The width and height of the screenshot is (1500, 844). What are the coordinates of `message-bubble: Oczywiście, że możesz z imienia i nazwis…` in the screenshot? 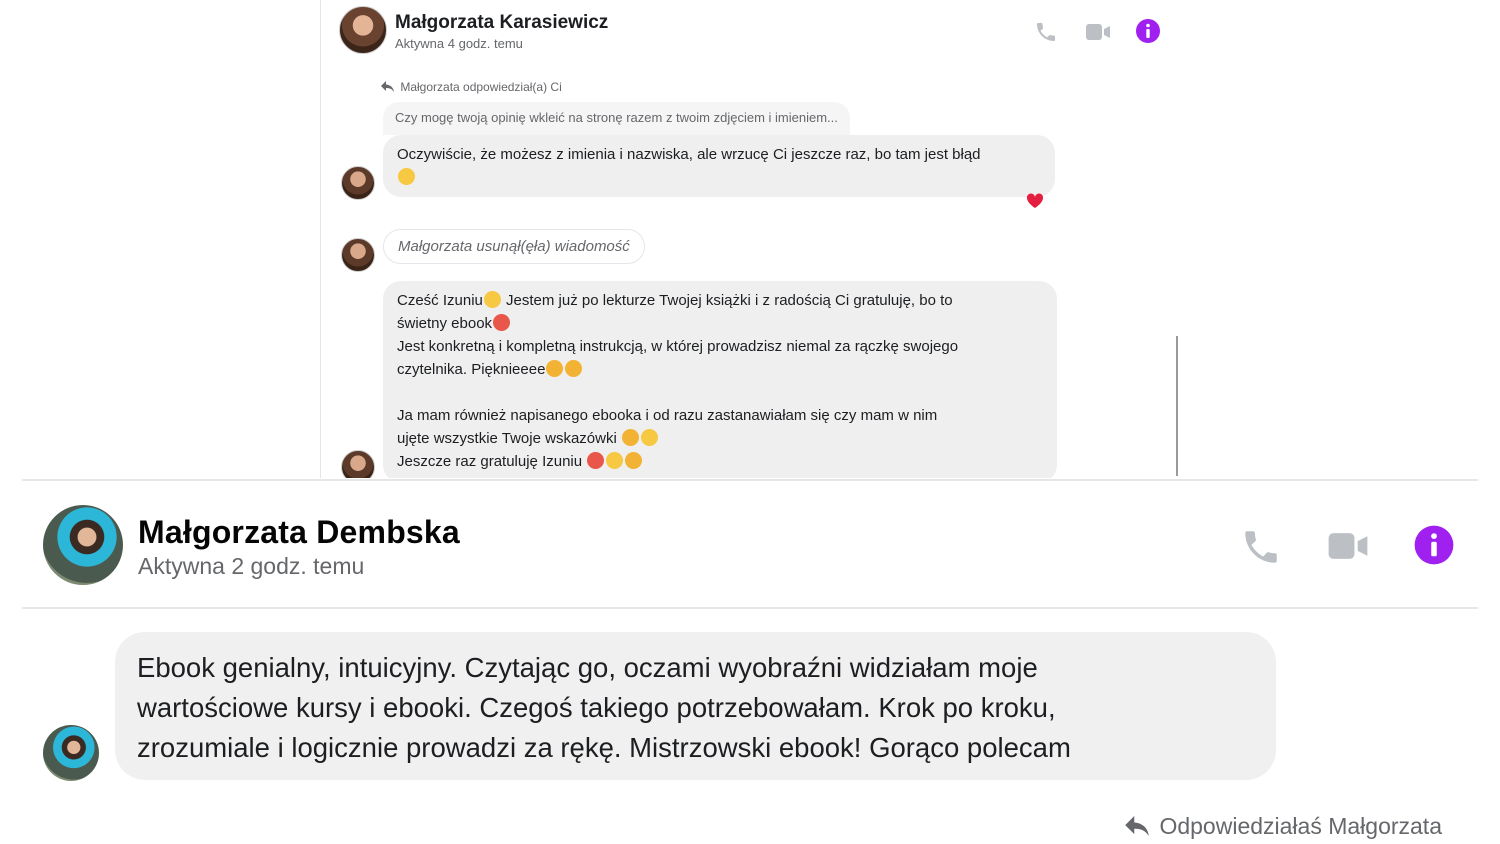 It's located at (719, 166).